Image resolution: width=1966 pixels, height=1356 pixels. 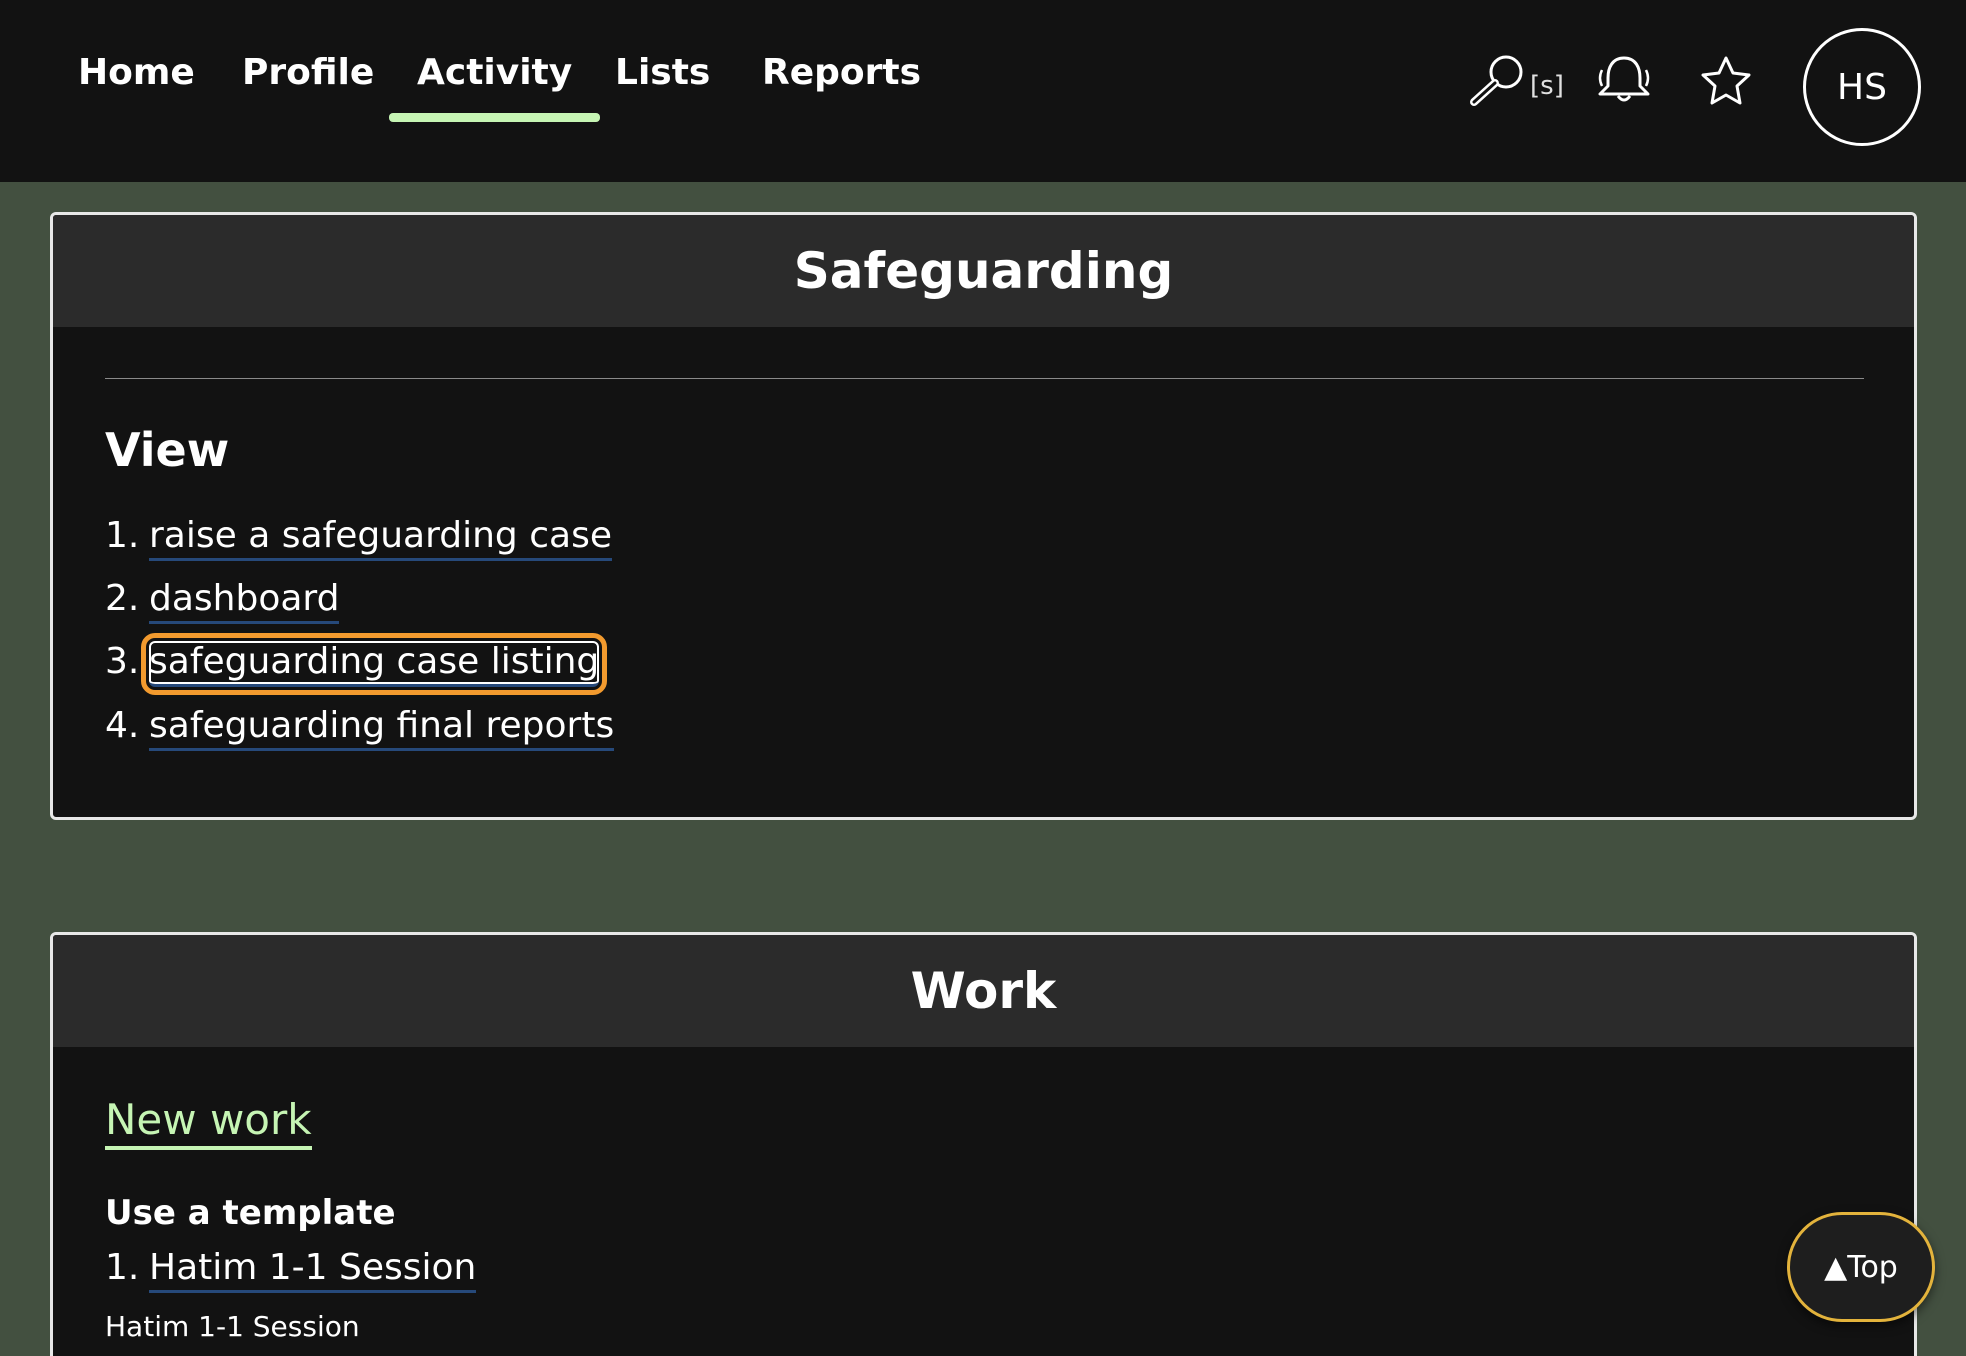 I want to click on list-item: 3. safeguarding case listing, so click(x=356, y=664).